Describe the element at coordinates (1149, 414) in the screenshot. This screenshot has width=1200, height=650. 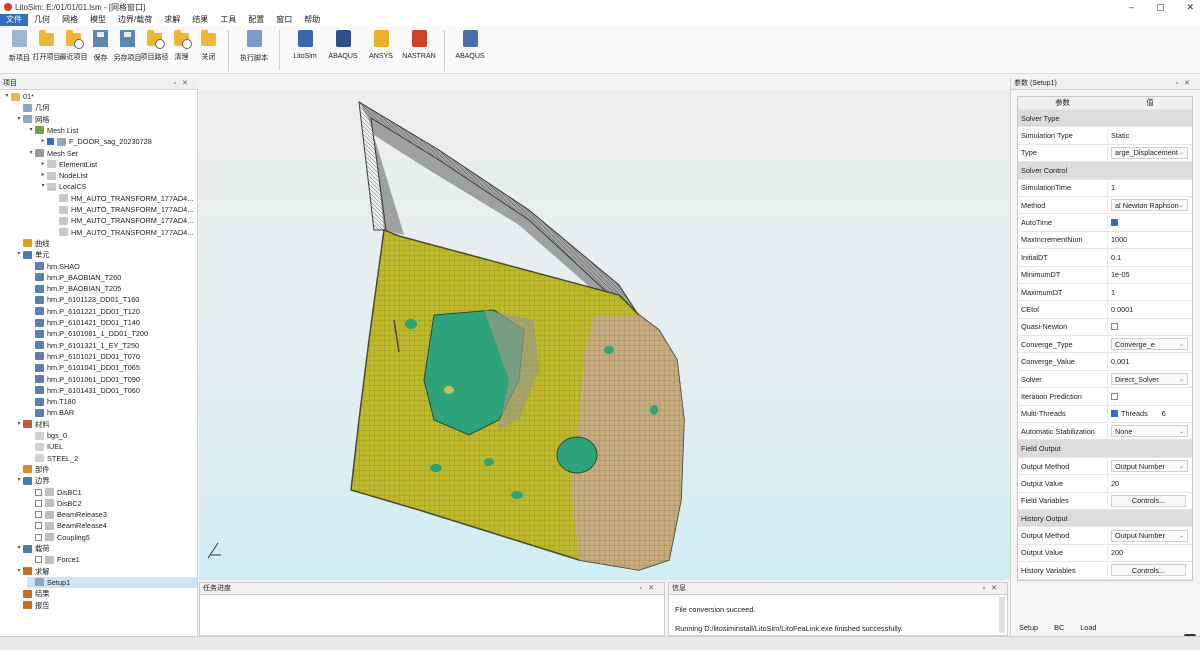
I see `param-value-cell: Threads 6` at that location.